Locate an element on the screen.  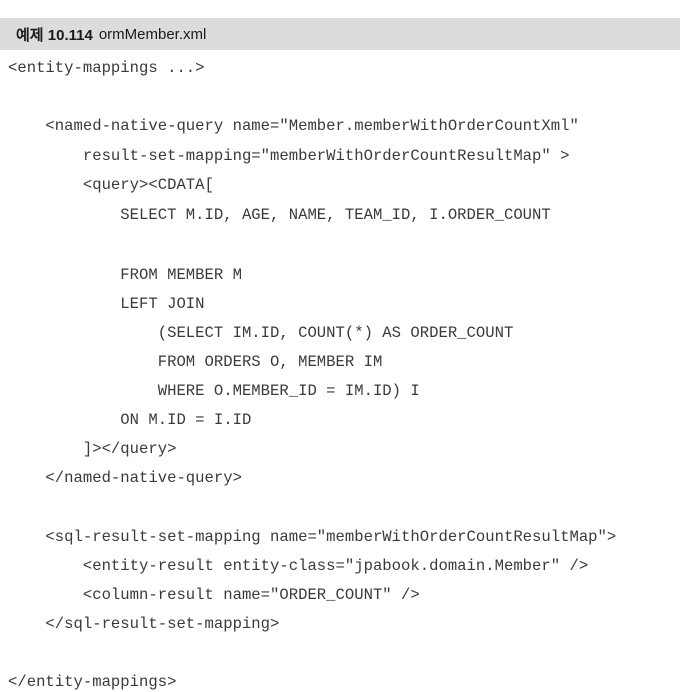
example-filename: ormMember.xml is located at coordinates (152, 34).